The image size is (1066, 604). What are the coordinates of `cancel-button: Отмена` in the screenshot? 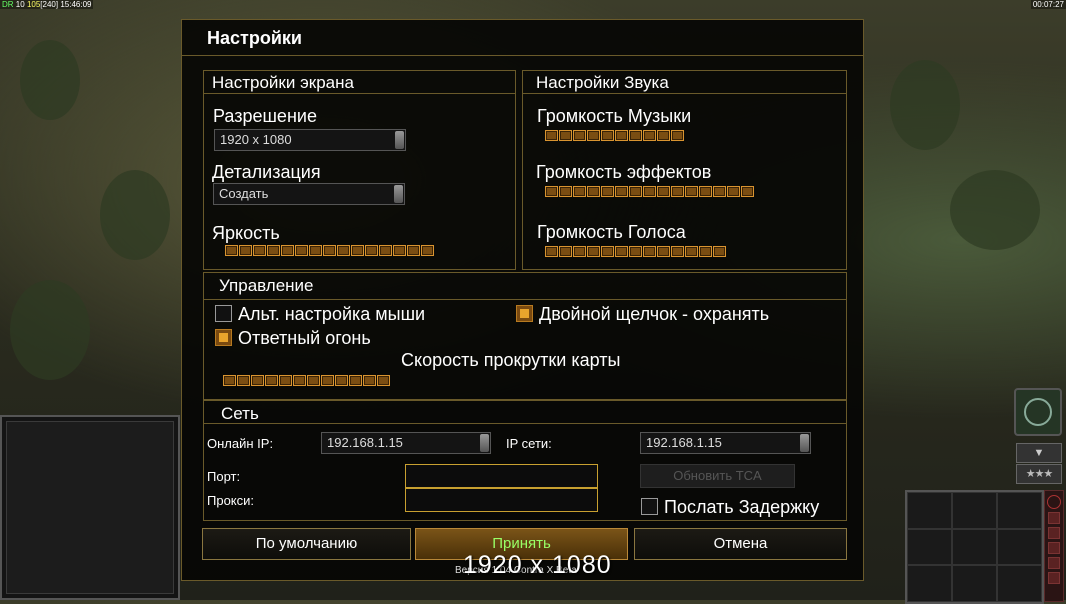 It's located at (740, 544).